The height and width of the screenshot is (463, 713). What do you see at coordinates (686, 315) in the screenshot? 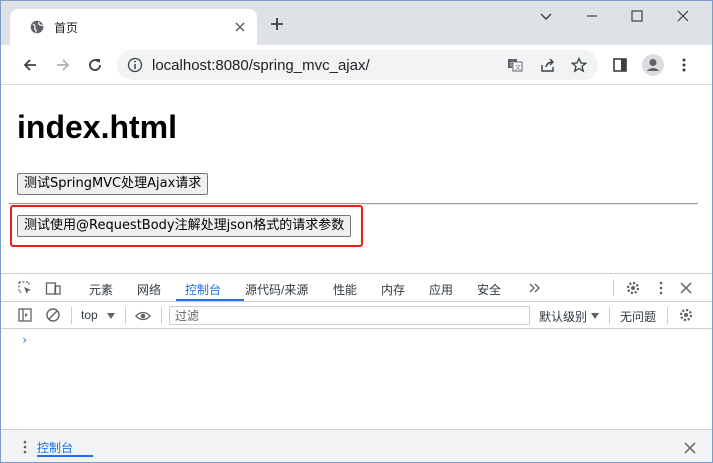
I see `console-settings-gear-icon` at bounding box center [686, 315].